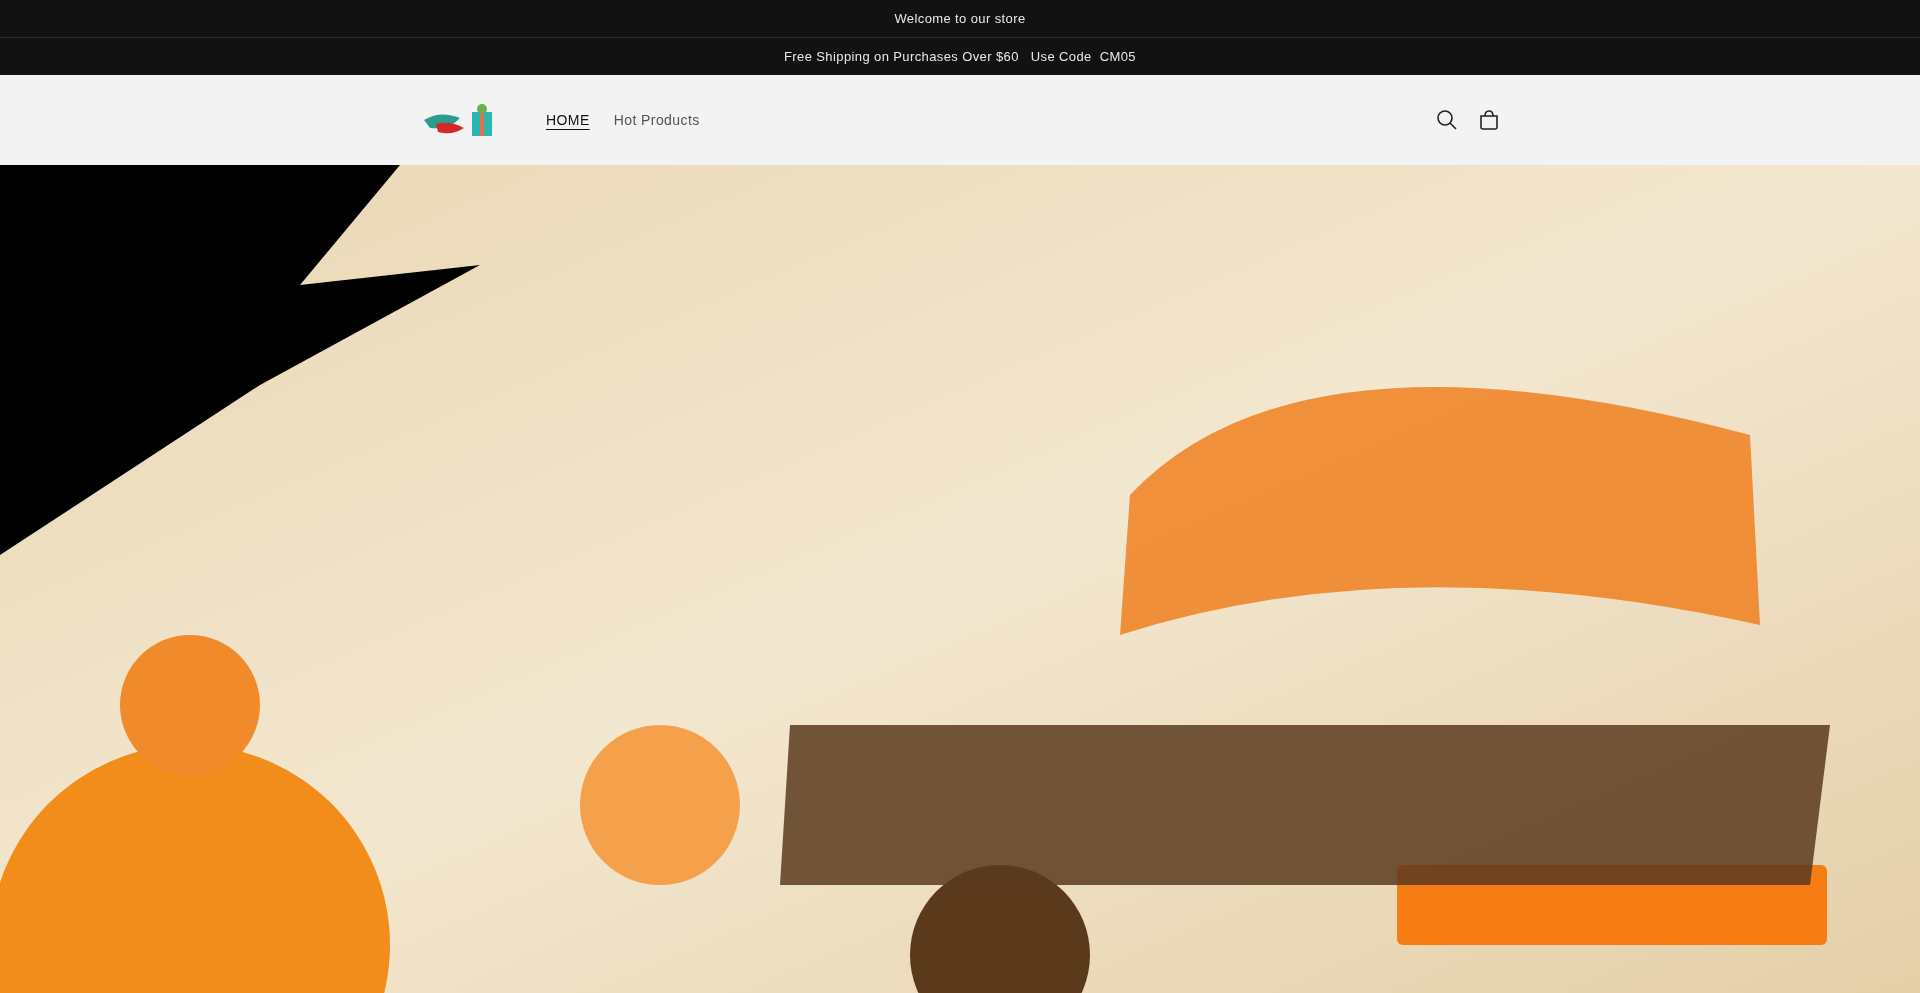  Describe the element at coordinates (656, 120) in the screenshot. I see `nav-link: Hot Products` at that location.